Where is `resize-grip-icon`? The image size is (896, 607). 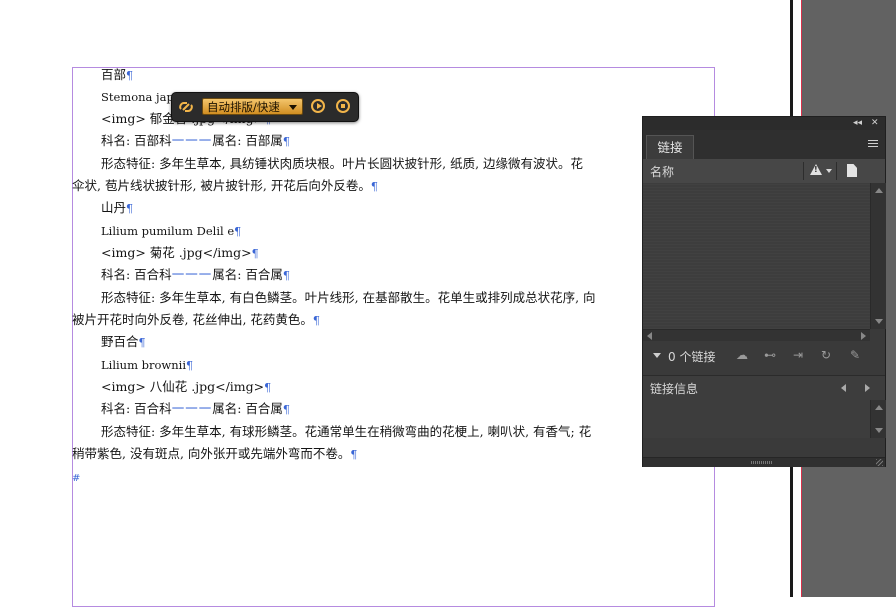 resize-grip-icon is located at coordinates (762, 462).